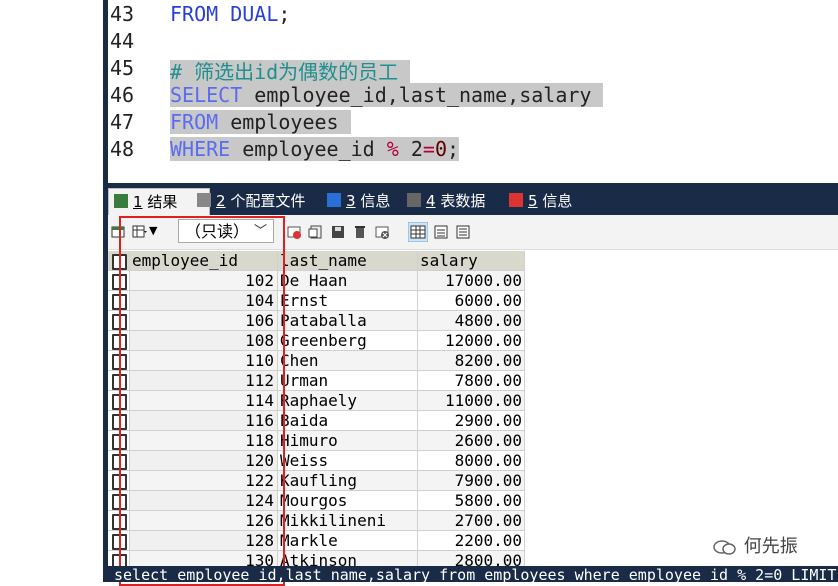  I want to click on code-token: SELECT, so click(206, 95).